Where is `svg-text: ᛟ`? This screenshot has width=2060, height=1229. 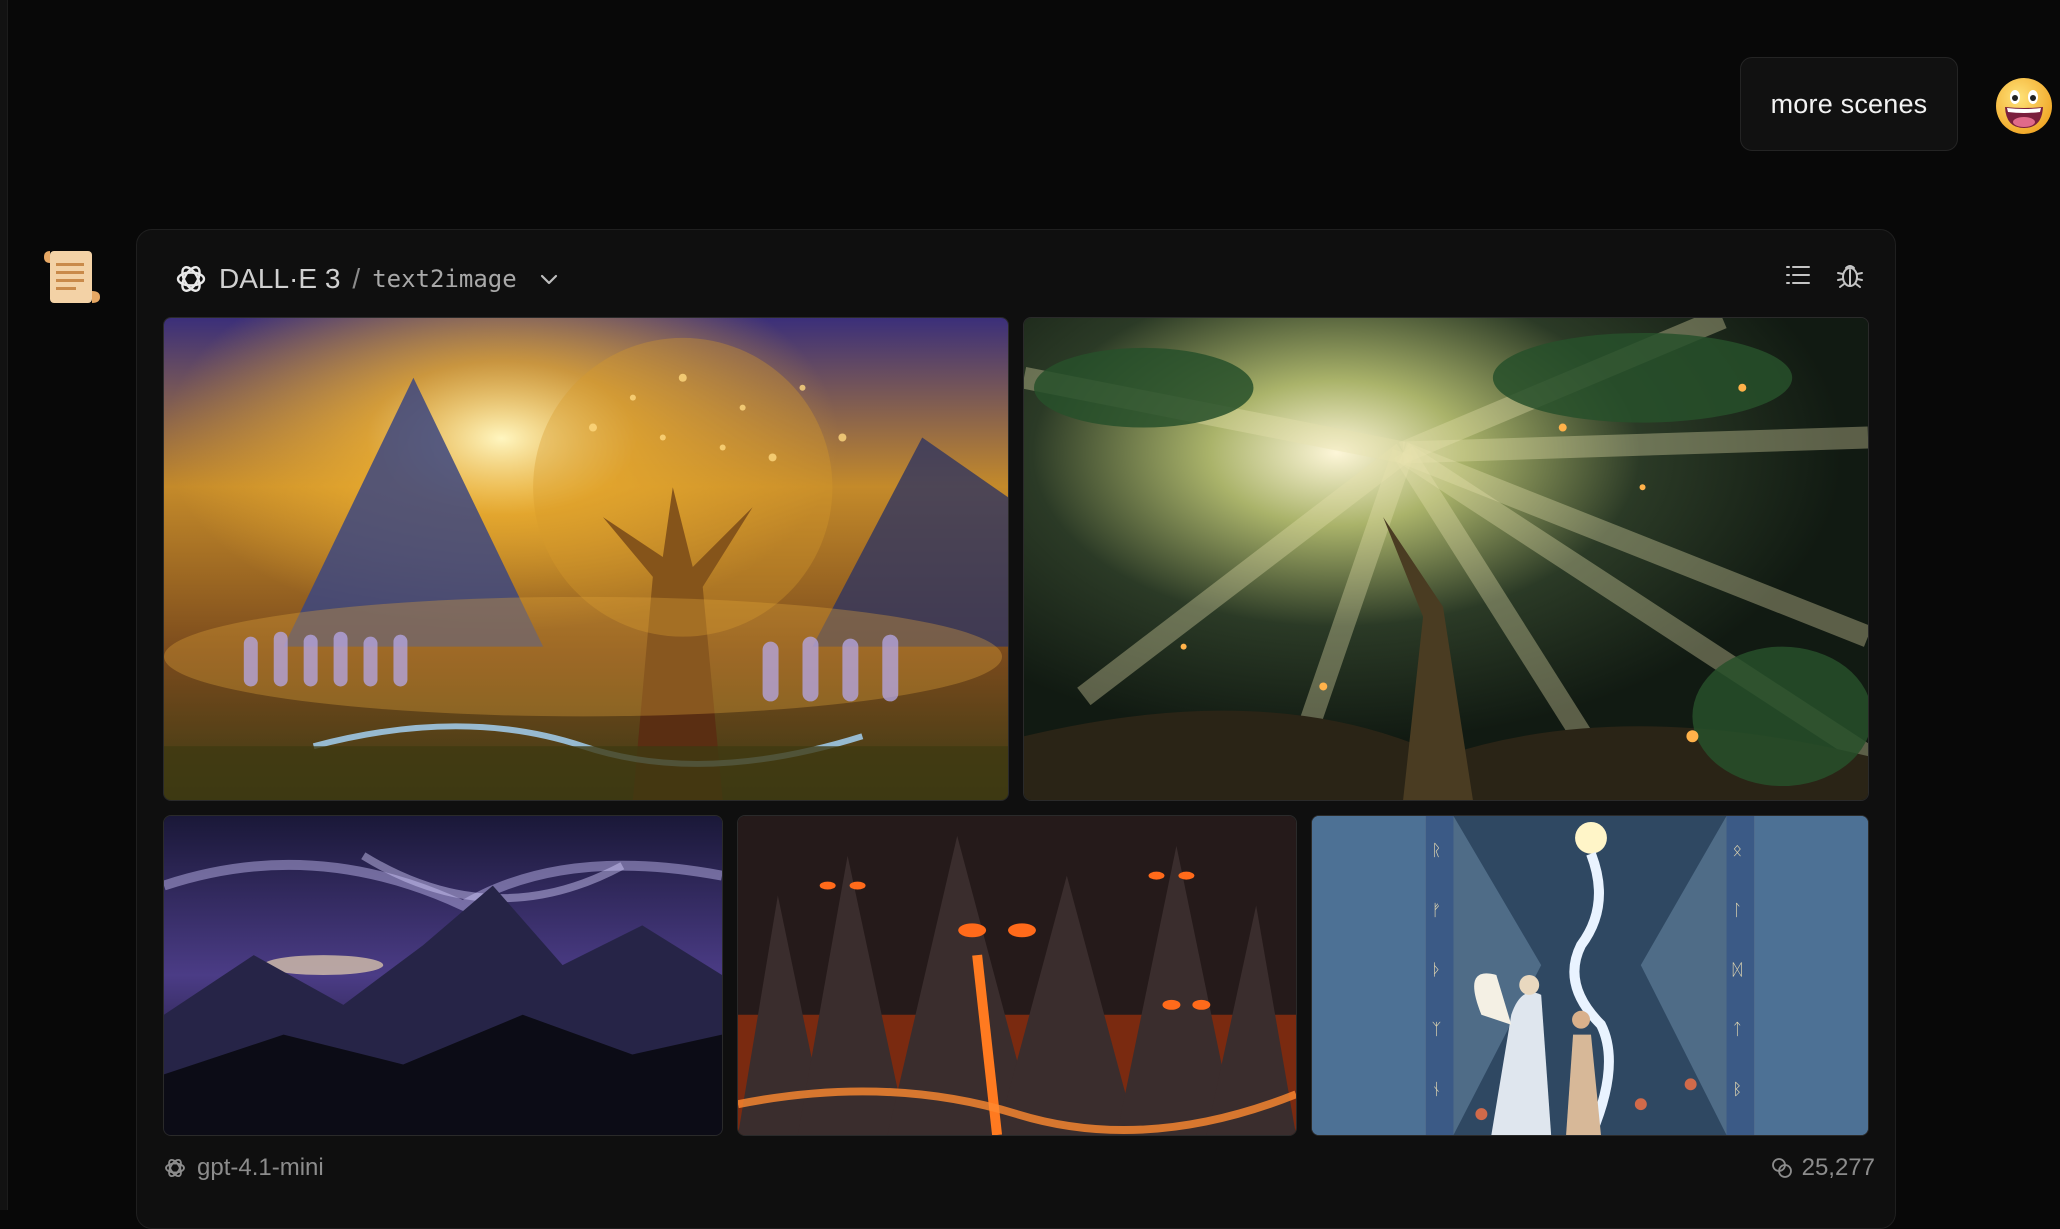
svg-text: ᛟ is located at coordinates (1737, 850).